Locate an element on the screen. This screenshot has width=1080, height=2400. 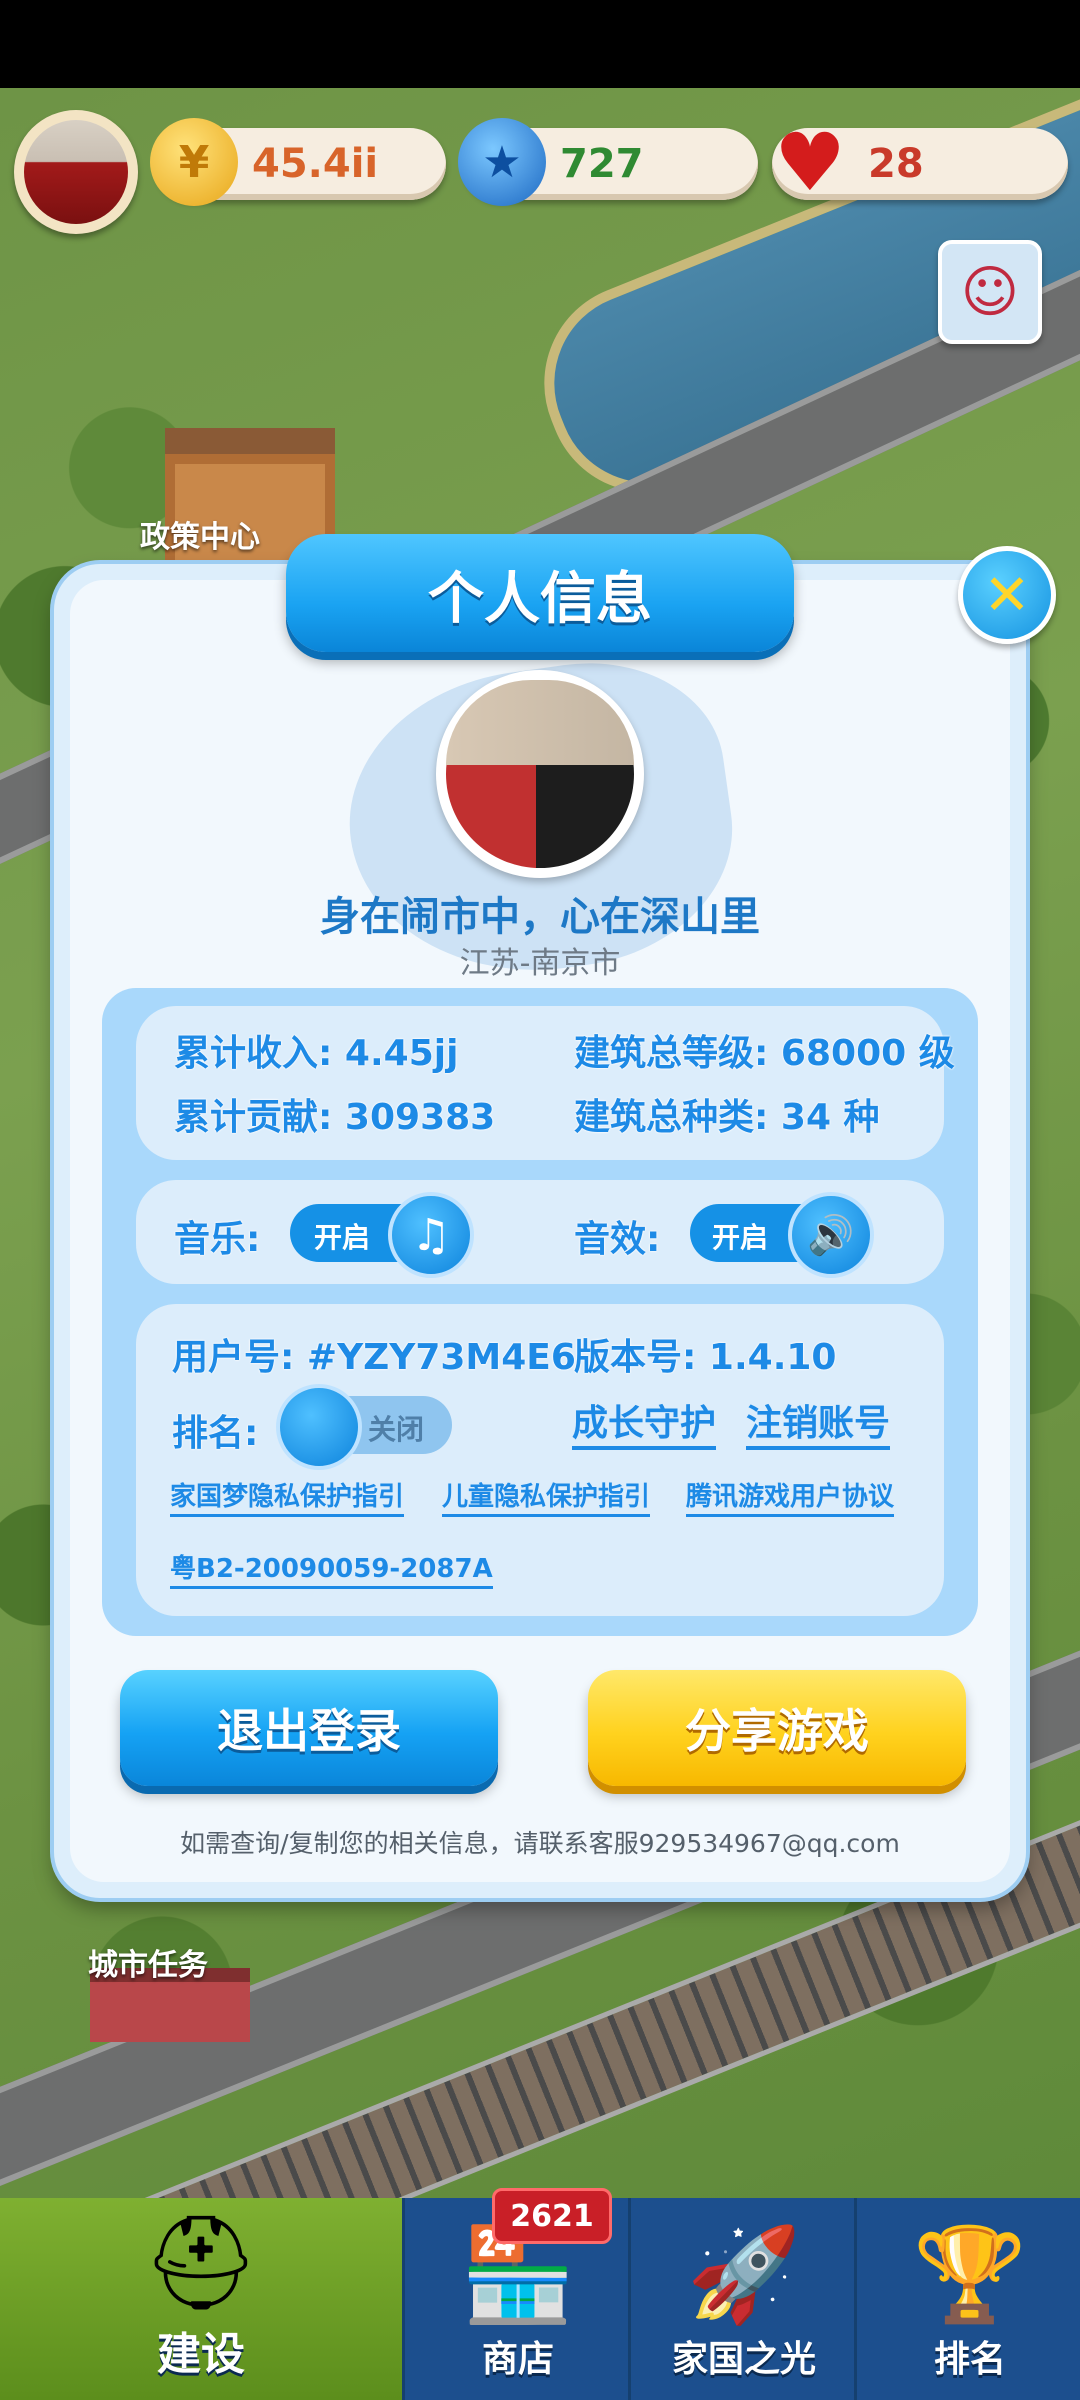
dialog-title-banner: 个人信息 is located at coordinates (540, 593).